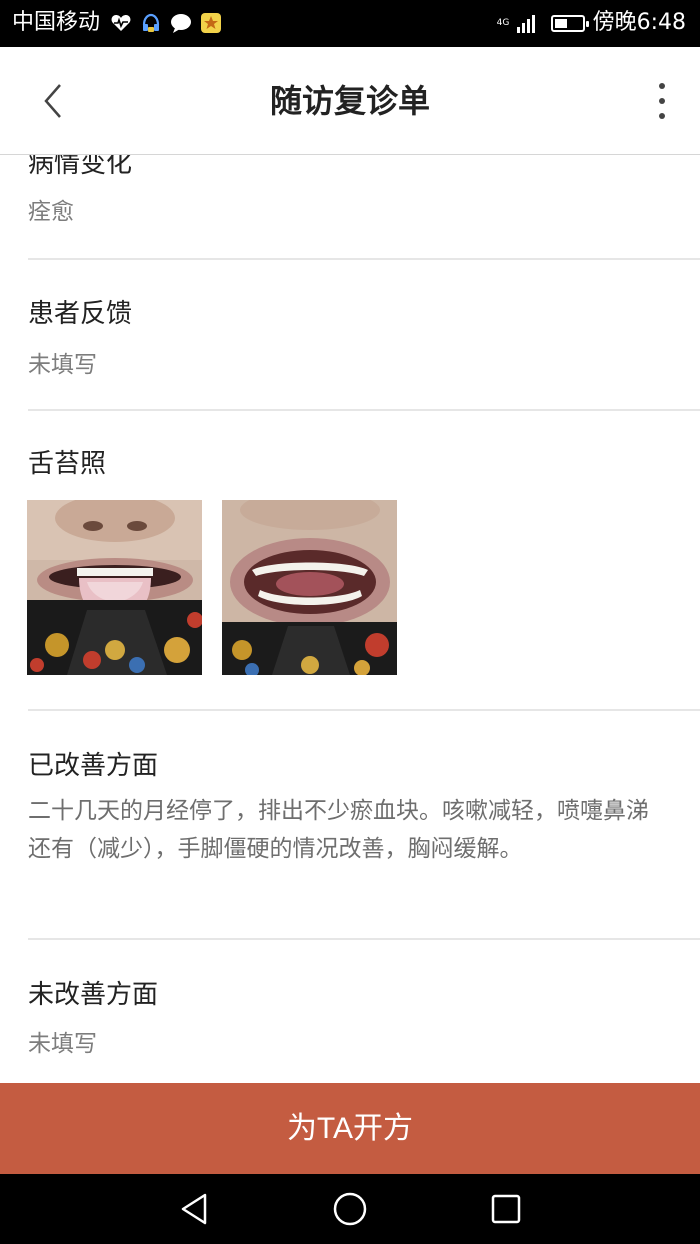 The image size is (700, 1244). Describe the element at coordinates (211, 23) in the screenshot. I see `star-app-icon` at that location.